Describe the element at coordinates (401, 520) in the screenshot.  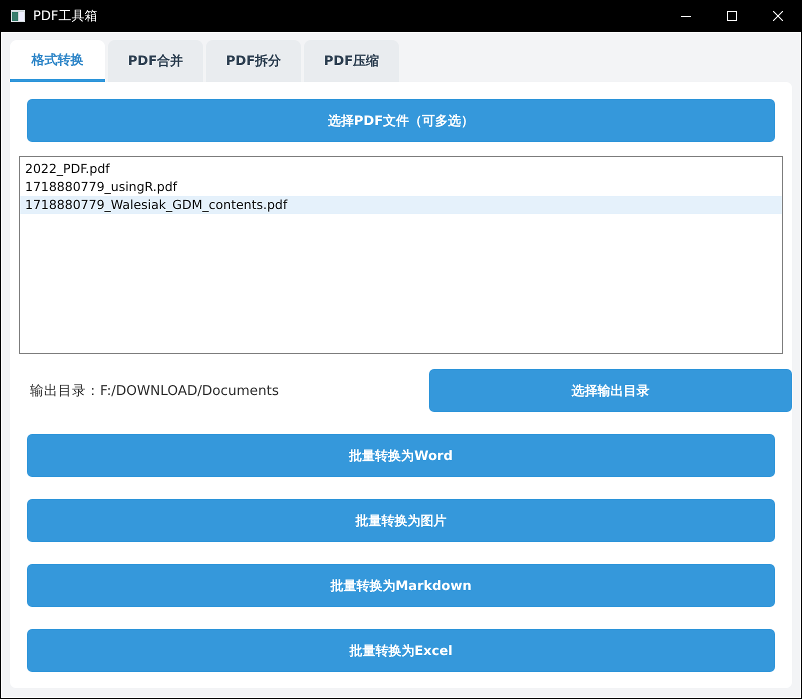
I see `convert-button: 批量转换为图片` at that location.